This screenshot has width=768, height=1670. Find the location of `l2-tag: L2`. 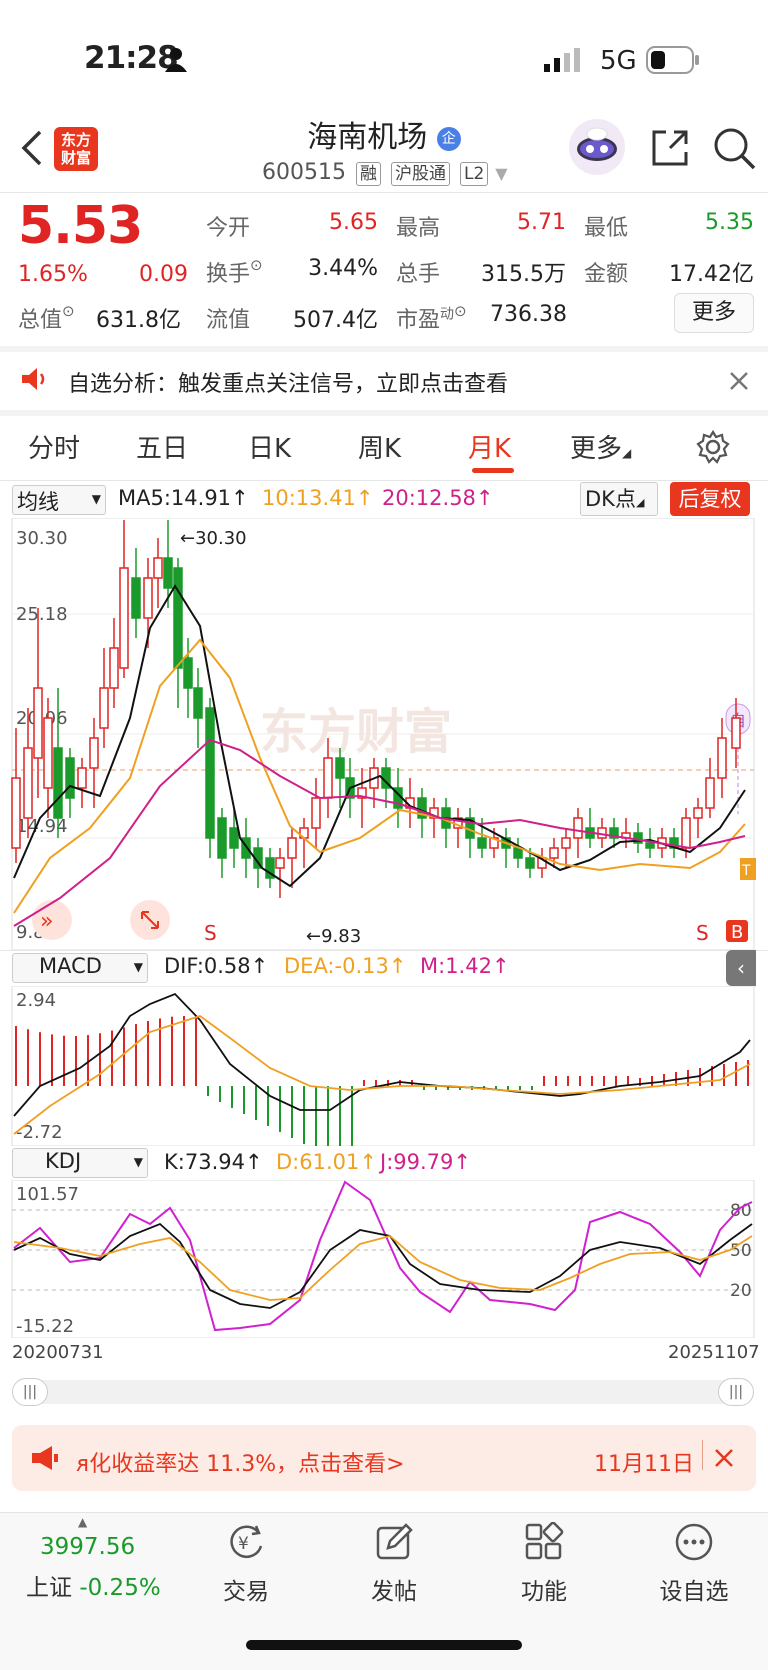

l2-tag: L2 is located at coordinates (474, 174).